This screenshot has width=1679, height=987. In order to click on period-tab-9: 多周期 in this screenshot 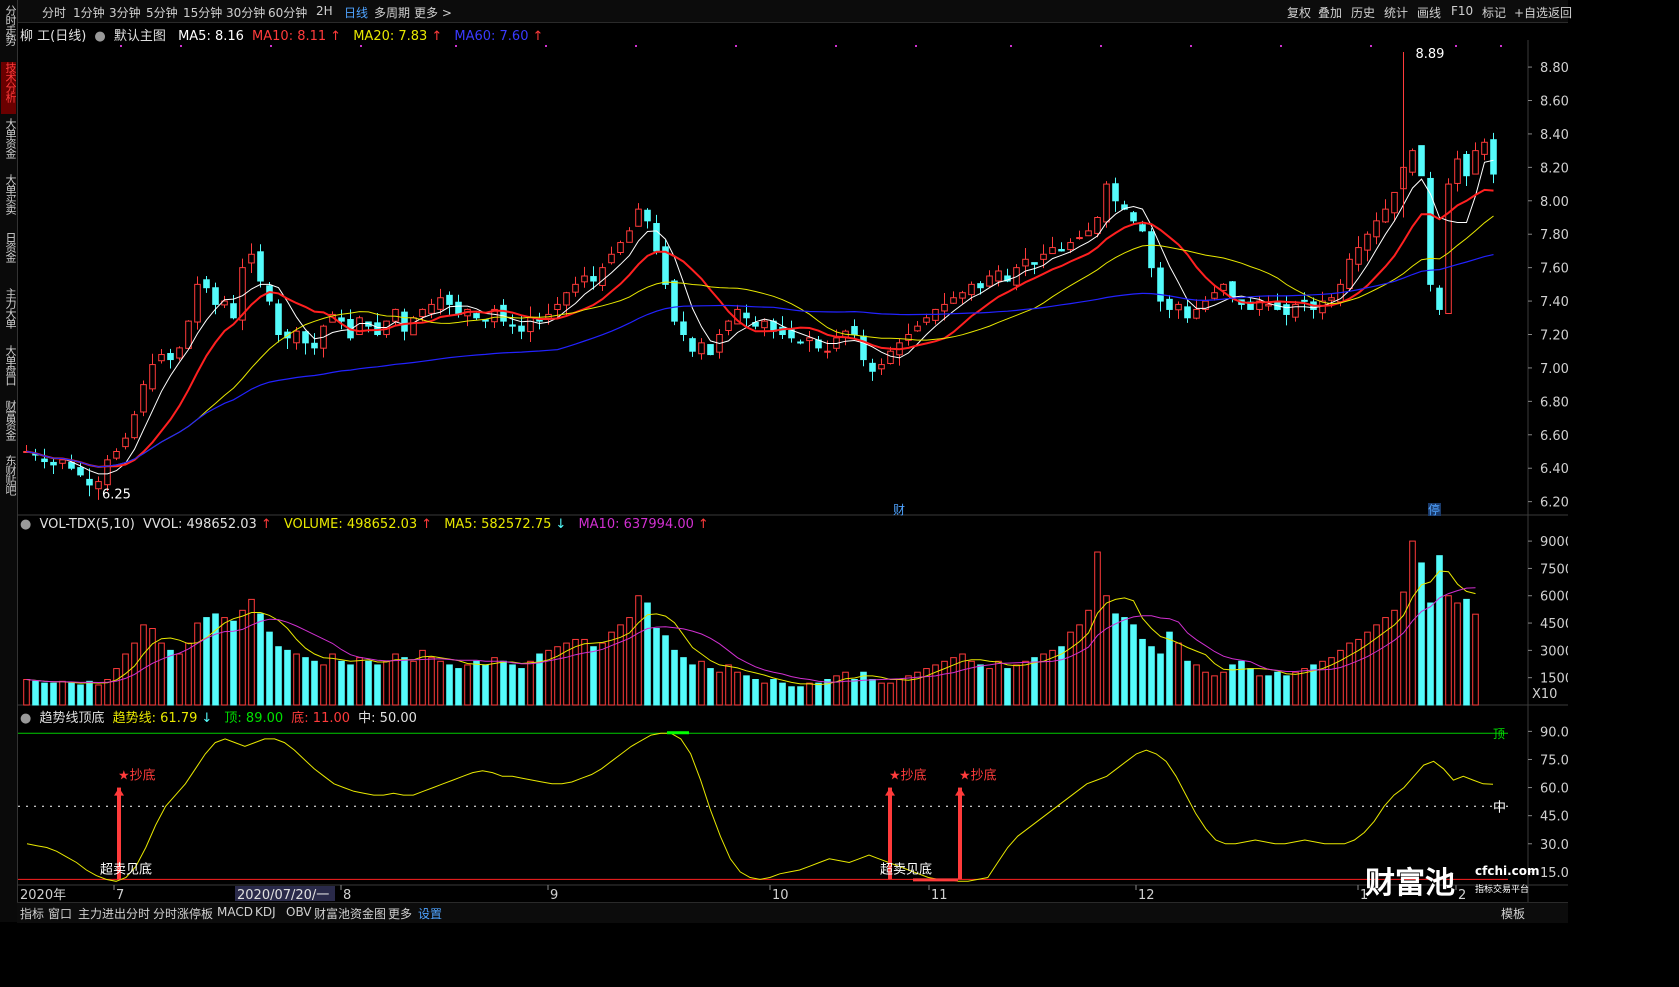, I will do `click(392, 12)`.